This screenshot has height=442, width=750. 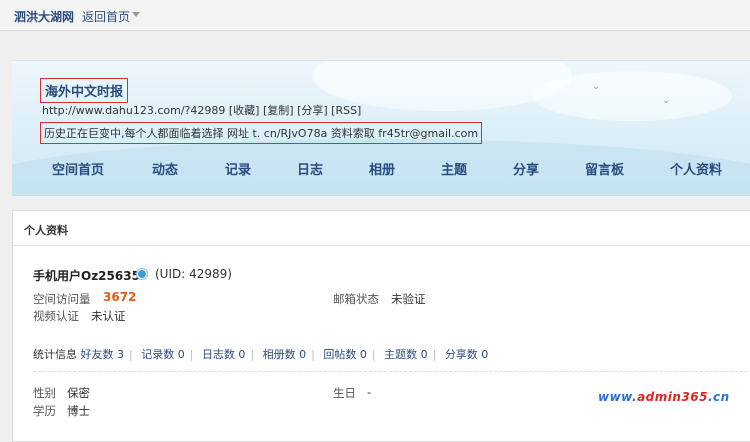 I want to click on username: 手机用户Oz25635, so click(x=86, y=276).